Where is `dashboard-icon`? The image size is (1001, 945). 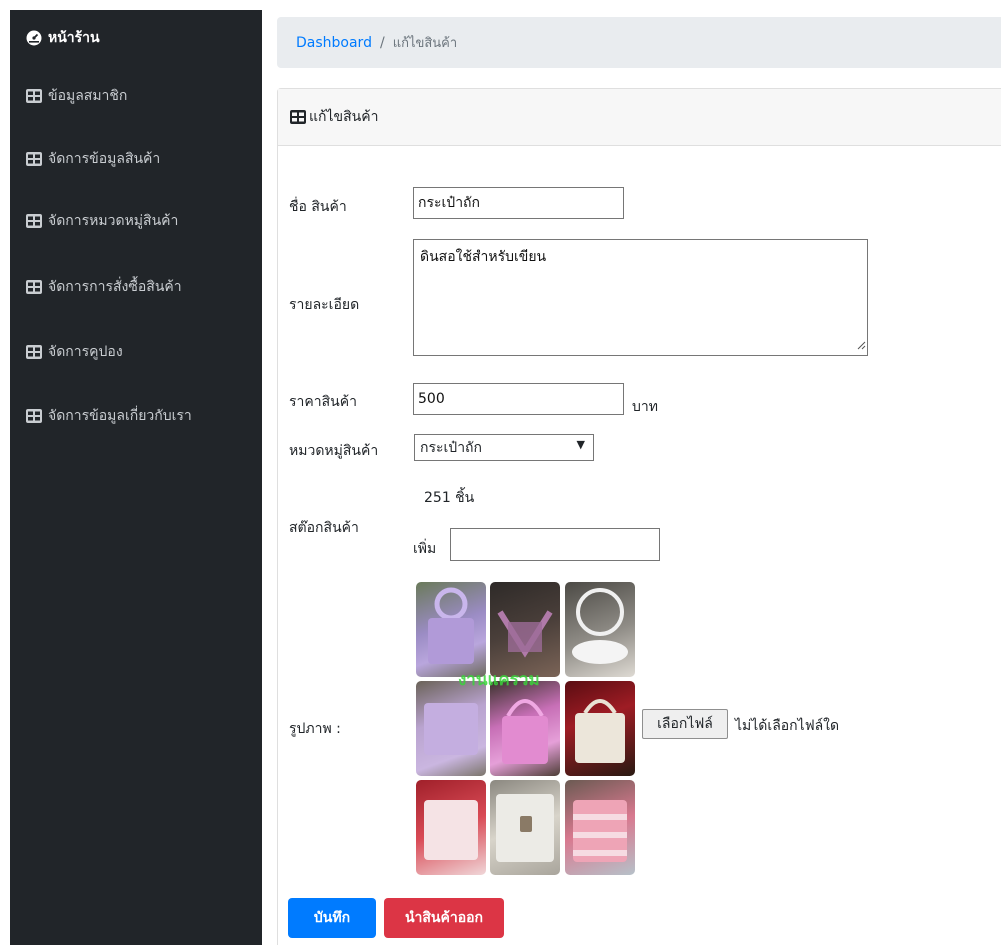 dashboard-icon is located at coordinates (34, 38).